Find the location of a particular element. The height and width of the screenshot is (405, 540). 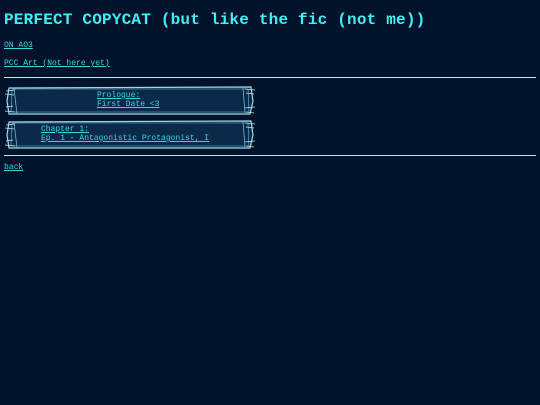

chapter-card-prologue: Prologue: First Date <3 is located at coordinates (130, 100).